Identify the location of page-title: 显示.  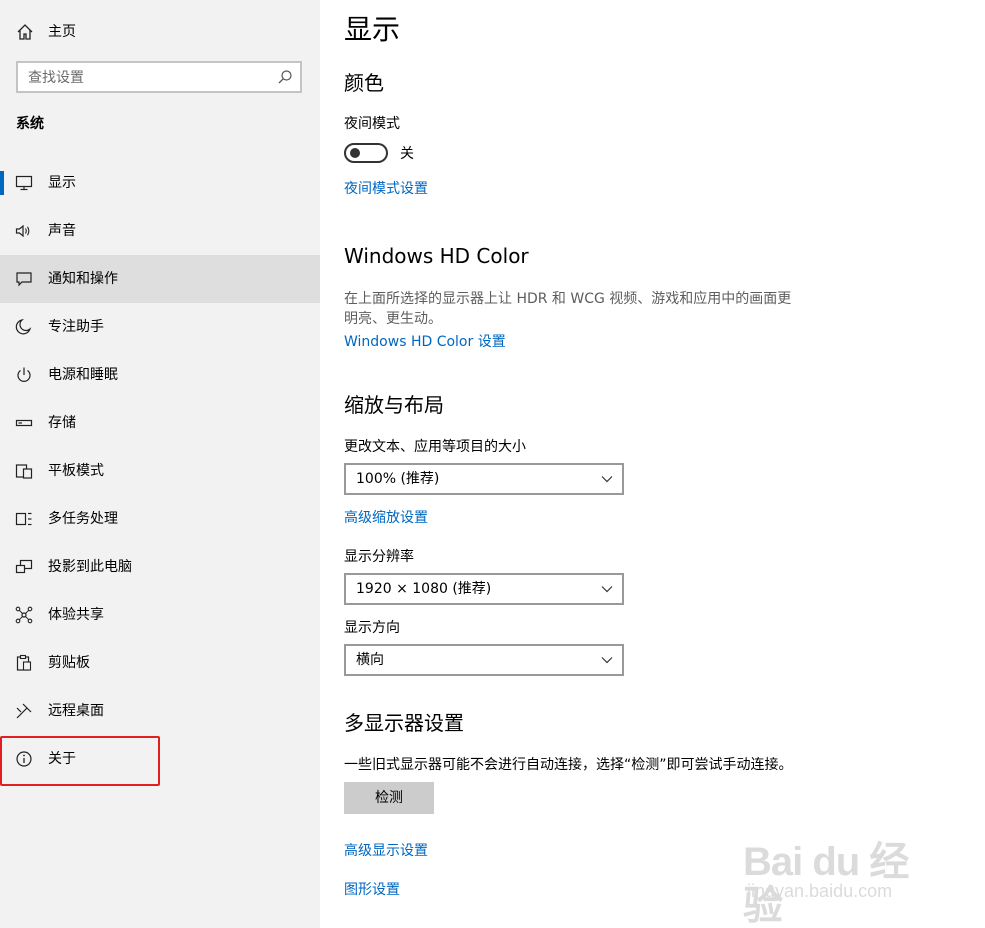
(372, 29).